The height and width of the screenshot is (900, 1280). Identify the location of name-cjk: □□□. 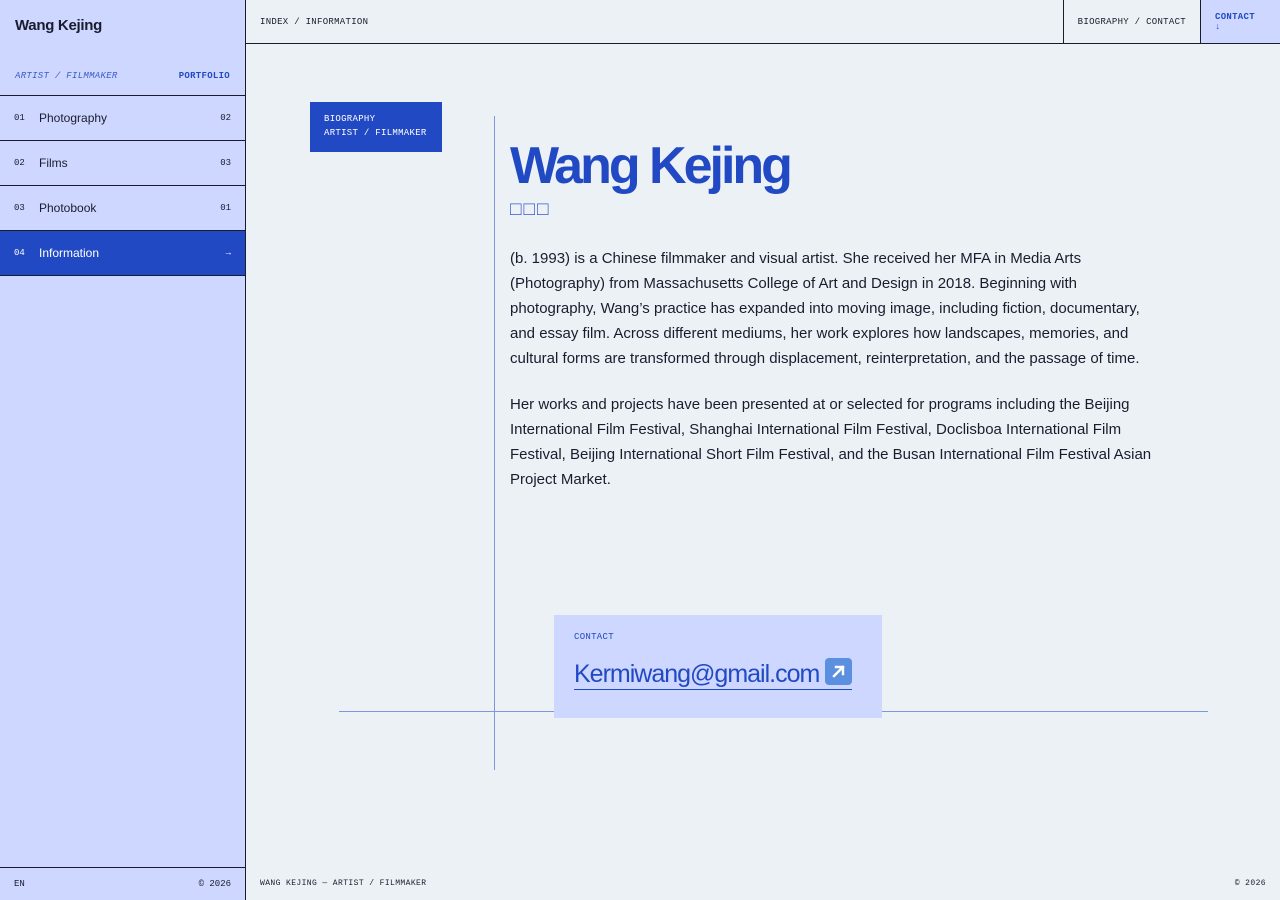
(530, 209).